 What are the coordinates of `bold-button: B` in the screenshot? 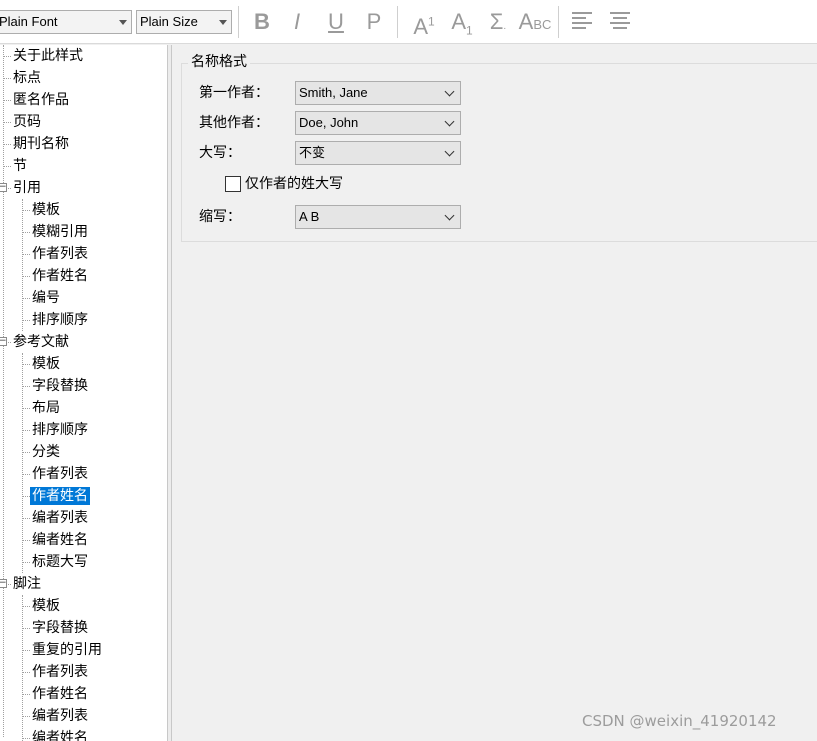 It's located at (262, 22).